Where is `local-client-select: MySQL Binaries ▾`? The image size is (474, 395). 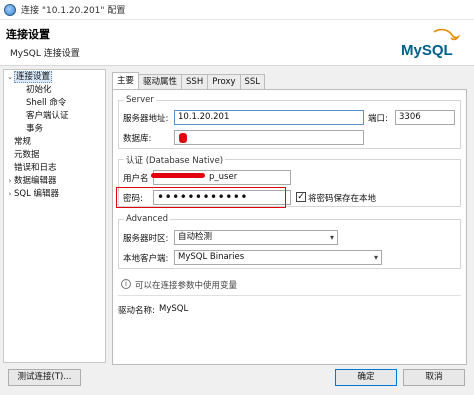 local-client-select: MySQL Binaries ▾ is located at coordinates (278, 257).